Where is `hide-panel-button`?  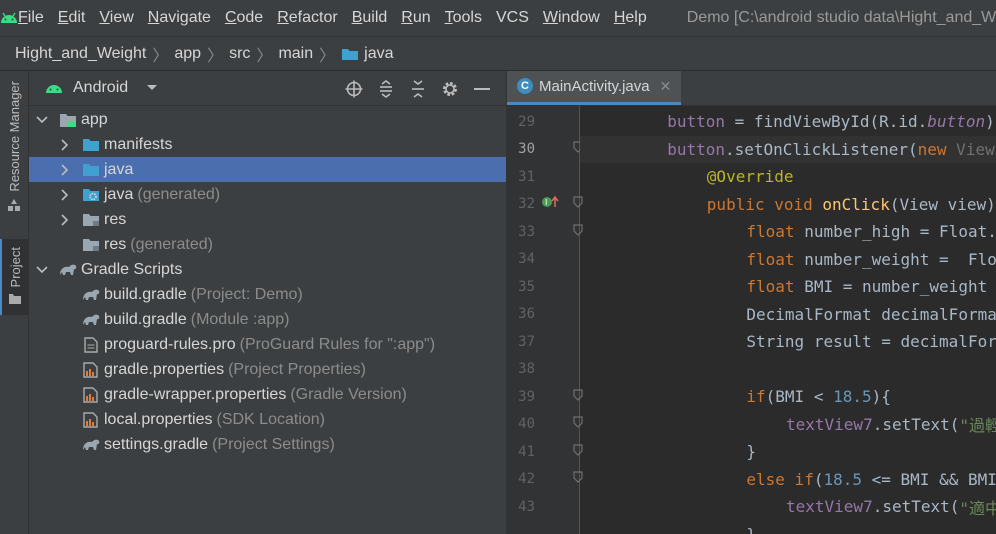 hide-panel-button is located at coordinates (482, 88).